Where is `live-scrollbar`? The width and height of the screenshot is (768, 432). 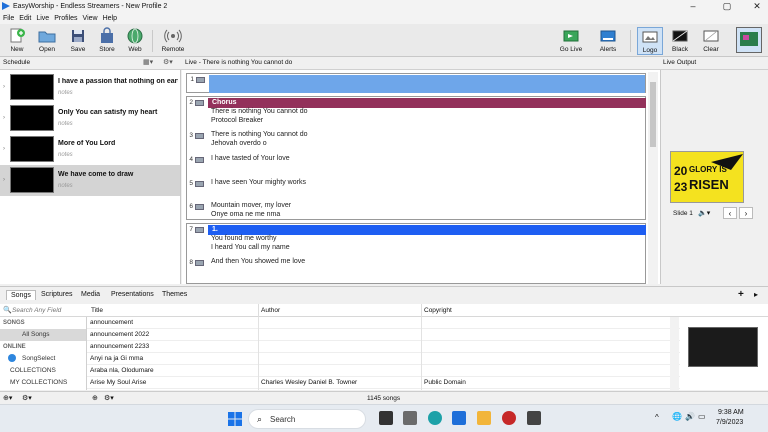
live-scrollbar is located at coordinates (653, 178).